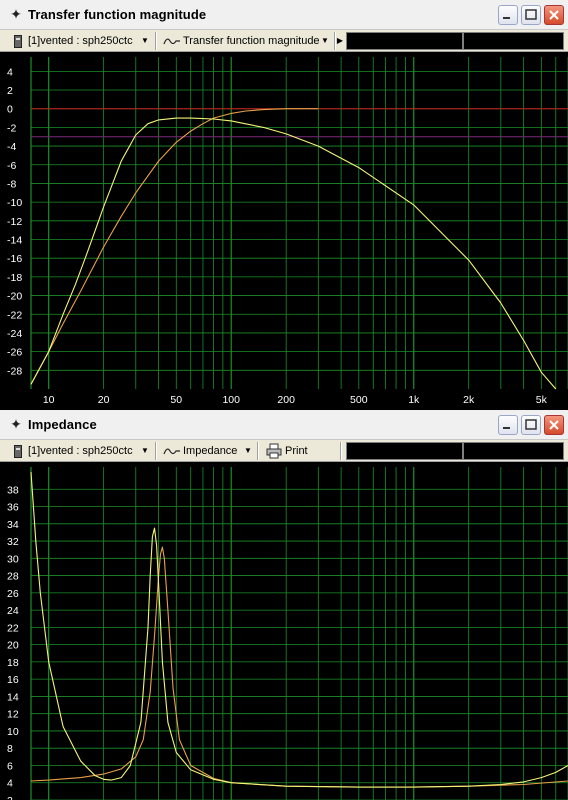 The image size is (568, 800). I want to click on y-tick-label: 8, so click(10, 749).